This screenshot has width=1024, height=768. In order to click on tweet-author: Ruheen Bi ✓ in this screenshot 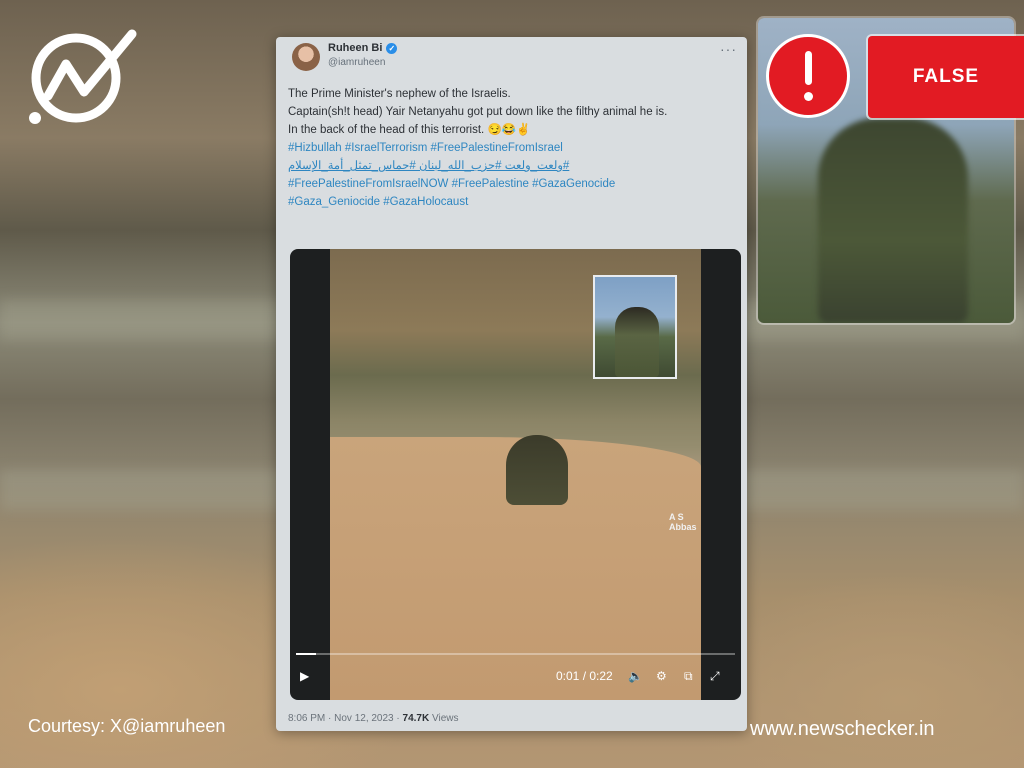, I will do `click(363, 48)`.